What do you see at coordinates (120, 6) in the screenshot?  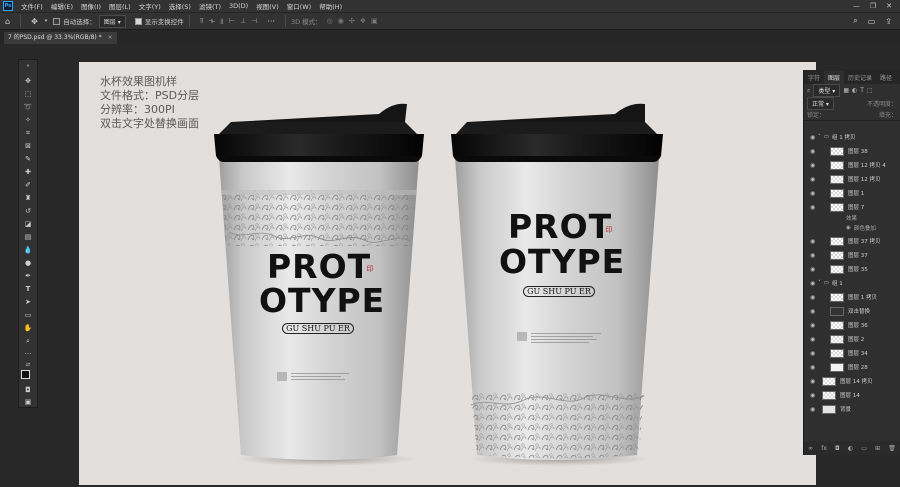 I see `menu-layer: 图层(L)` at bounding box center [120, 6].